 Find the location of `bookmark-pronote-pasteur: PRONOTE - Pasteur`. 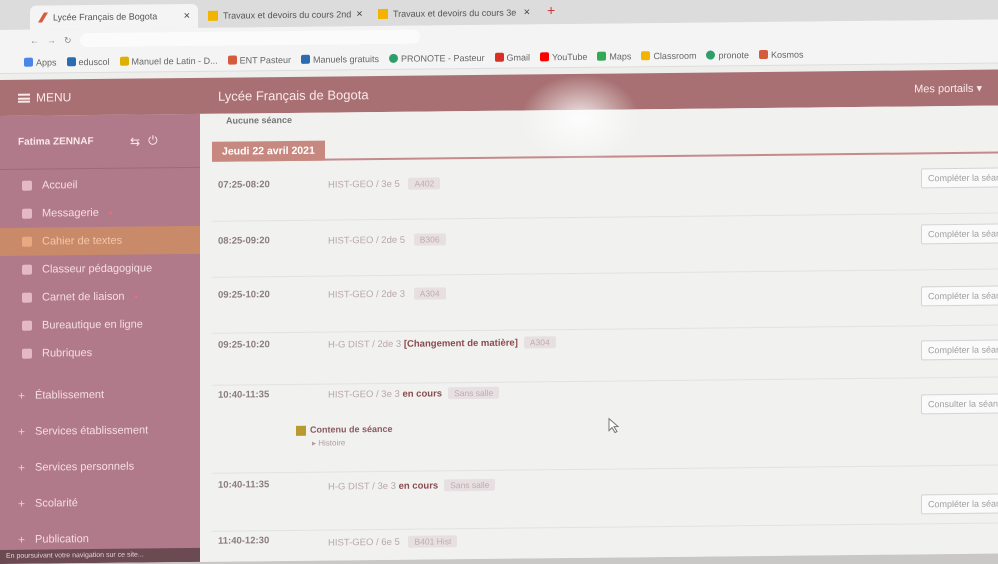

bookmark-pronote-pasteur: PRONOTE - Pasteur is located at coordinates (437, 57).